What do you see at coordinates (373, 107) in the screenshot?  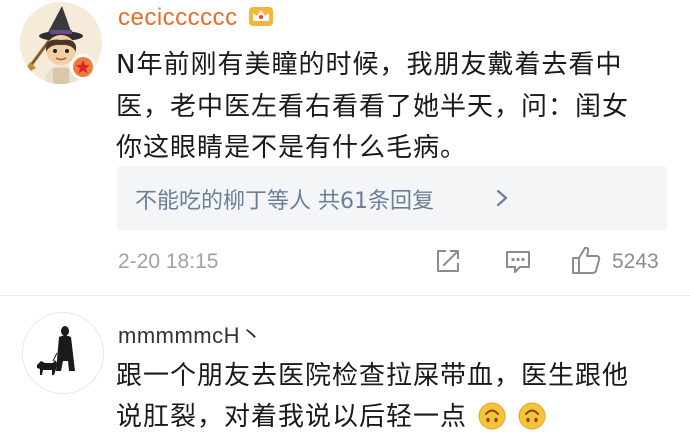 I see `comment-text-line: 医，老中医左看右看看了她半天，问：闺女` at bounding box center [373, 107].